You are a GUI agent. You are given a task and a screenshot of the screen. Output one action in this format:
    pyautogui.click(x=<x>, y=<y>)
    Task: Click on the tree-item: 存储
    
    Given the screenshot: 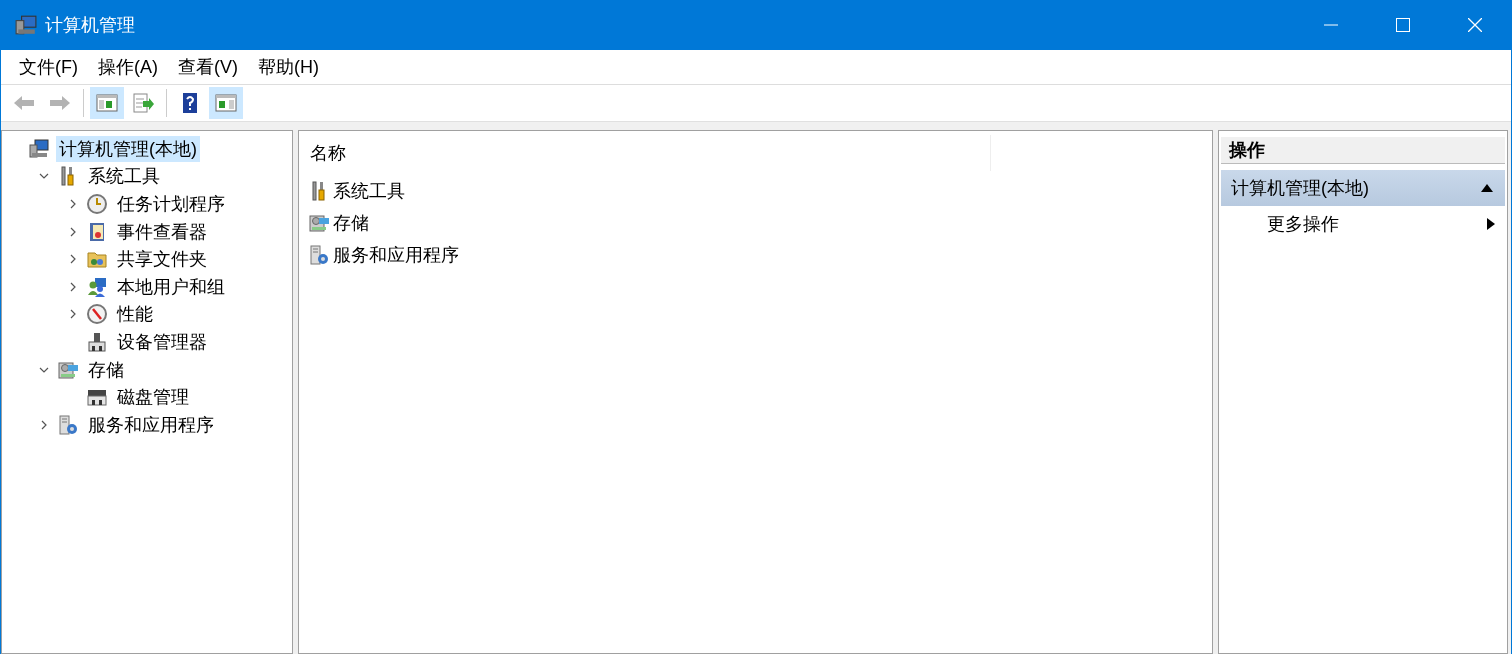 What is the action you would take?
    pyautogui.click(x=106, y=369)
    